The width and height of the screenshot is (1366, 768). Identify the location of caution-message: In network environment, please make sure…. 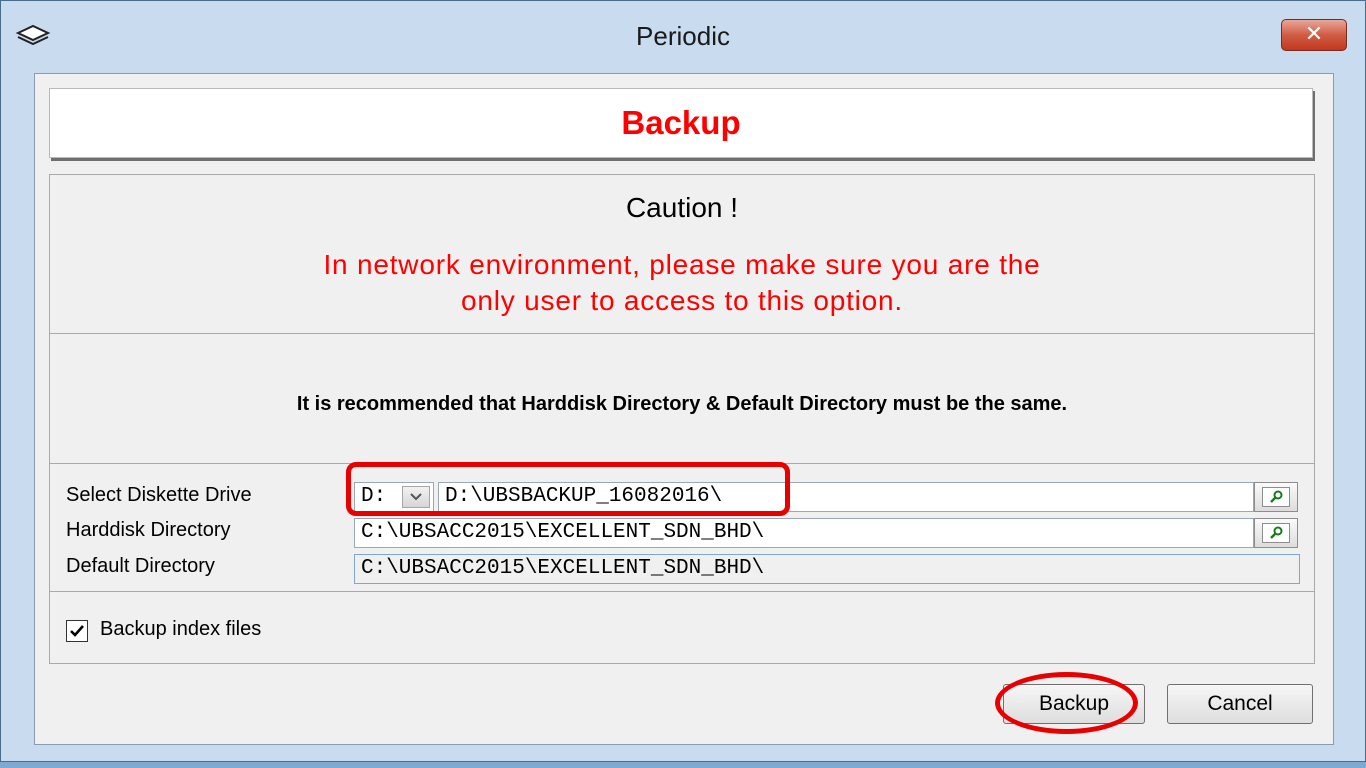
(682, 283).